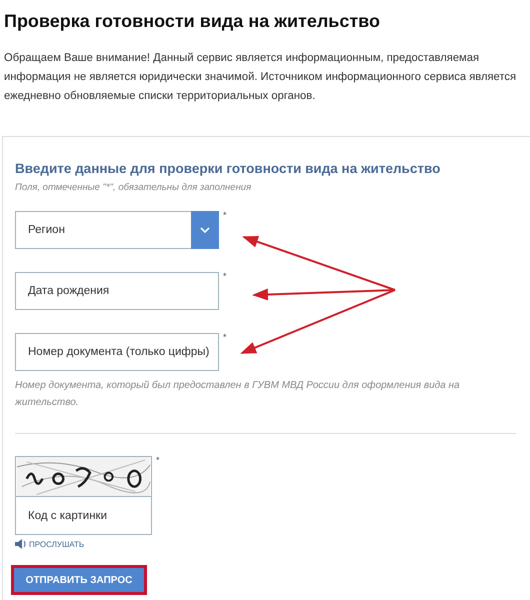 Image resolution: width=530 pixels, height=600 pixels. I want to click on speaker-icon, so click(21, 544).